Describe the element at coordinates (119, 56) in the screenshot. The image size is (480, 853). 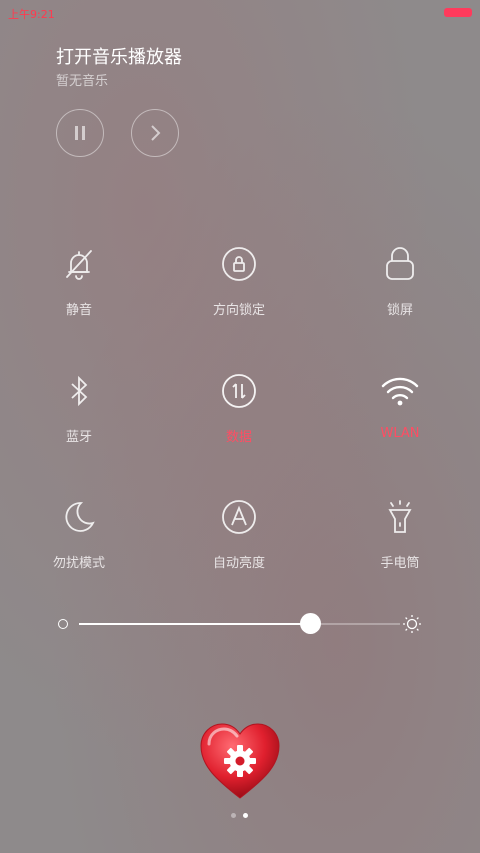
I see `music-title: 打开音乐播放器` at that location.